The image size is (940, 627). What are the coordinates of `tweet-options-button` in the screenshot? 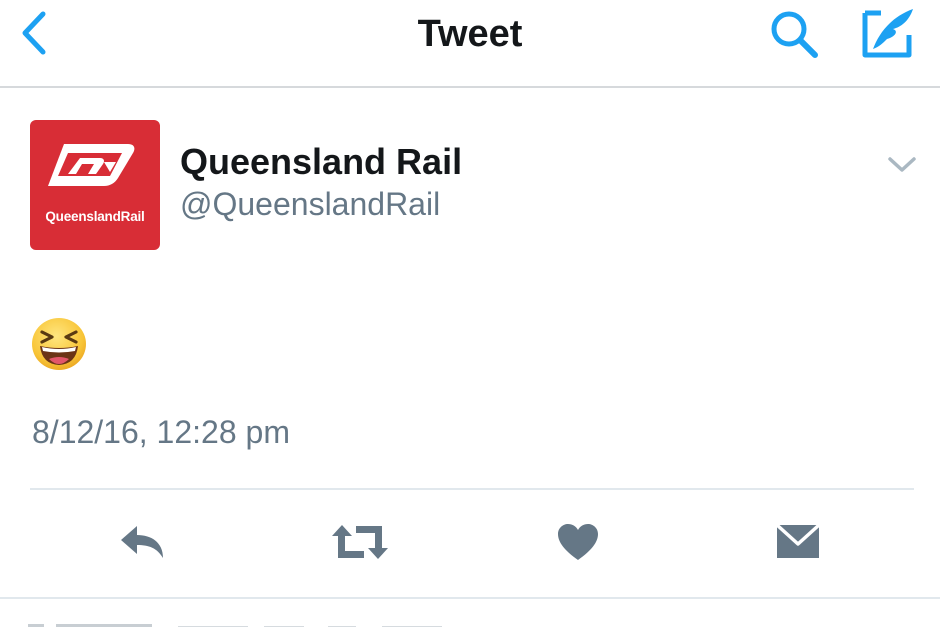 It's located at (902, 165).